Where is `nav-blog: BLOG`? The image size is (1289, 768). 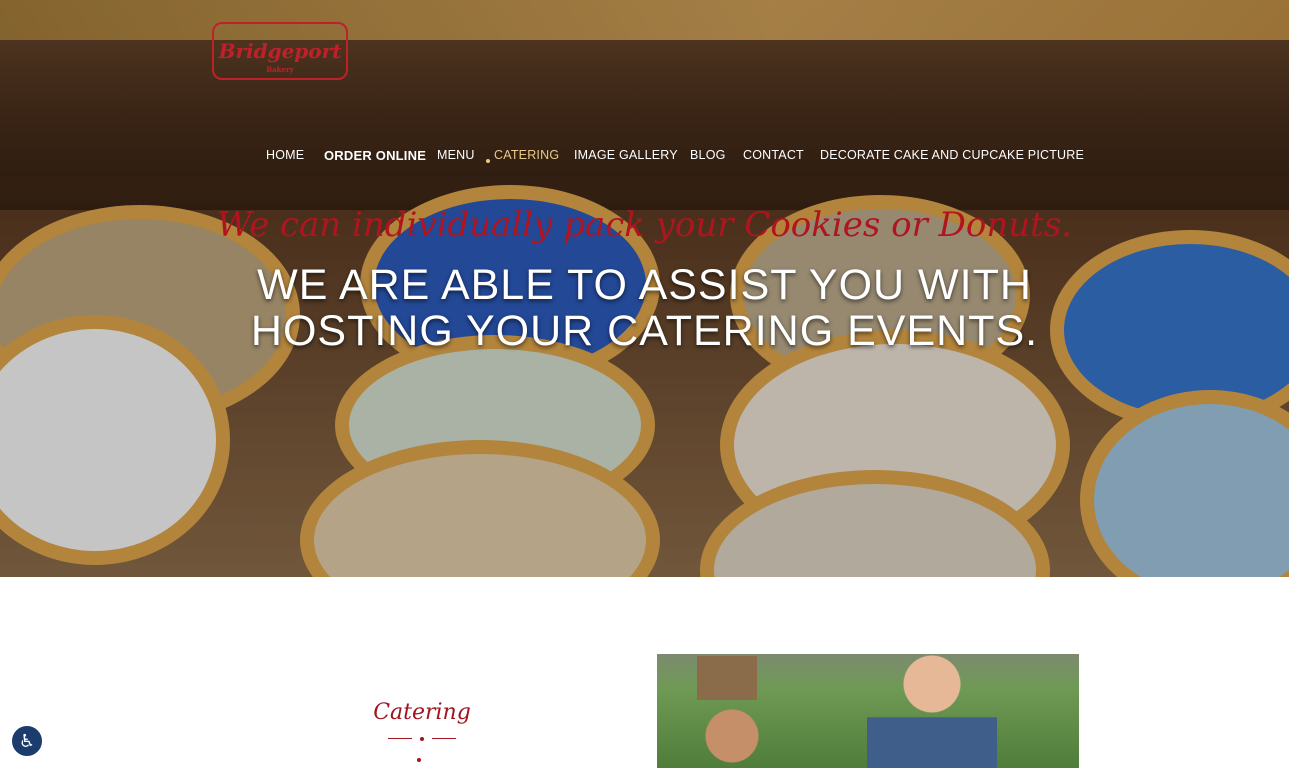
nav-blog: BLOG is located at coordinates (708, 155).